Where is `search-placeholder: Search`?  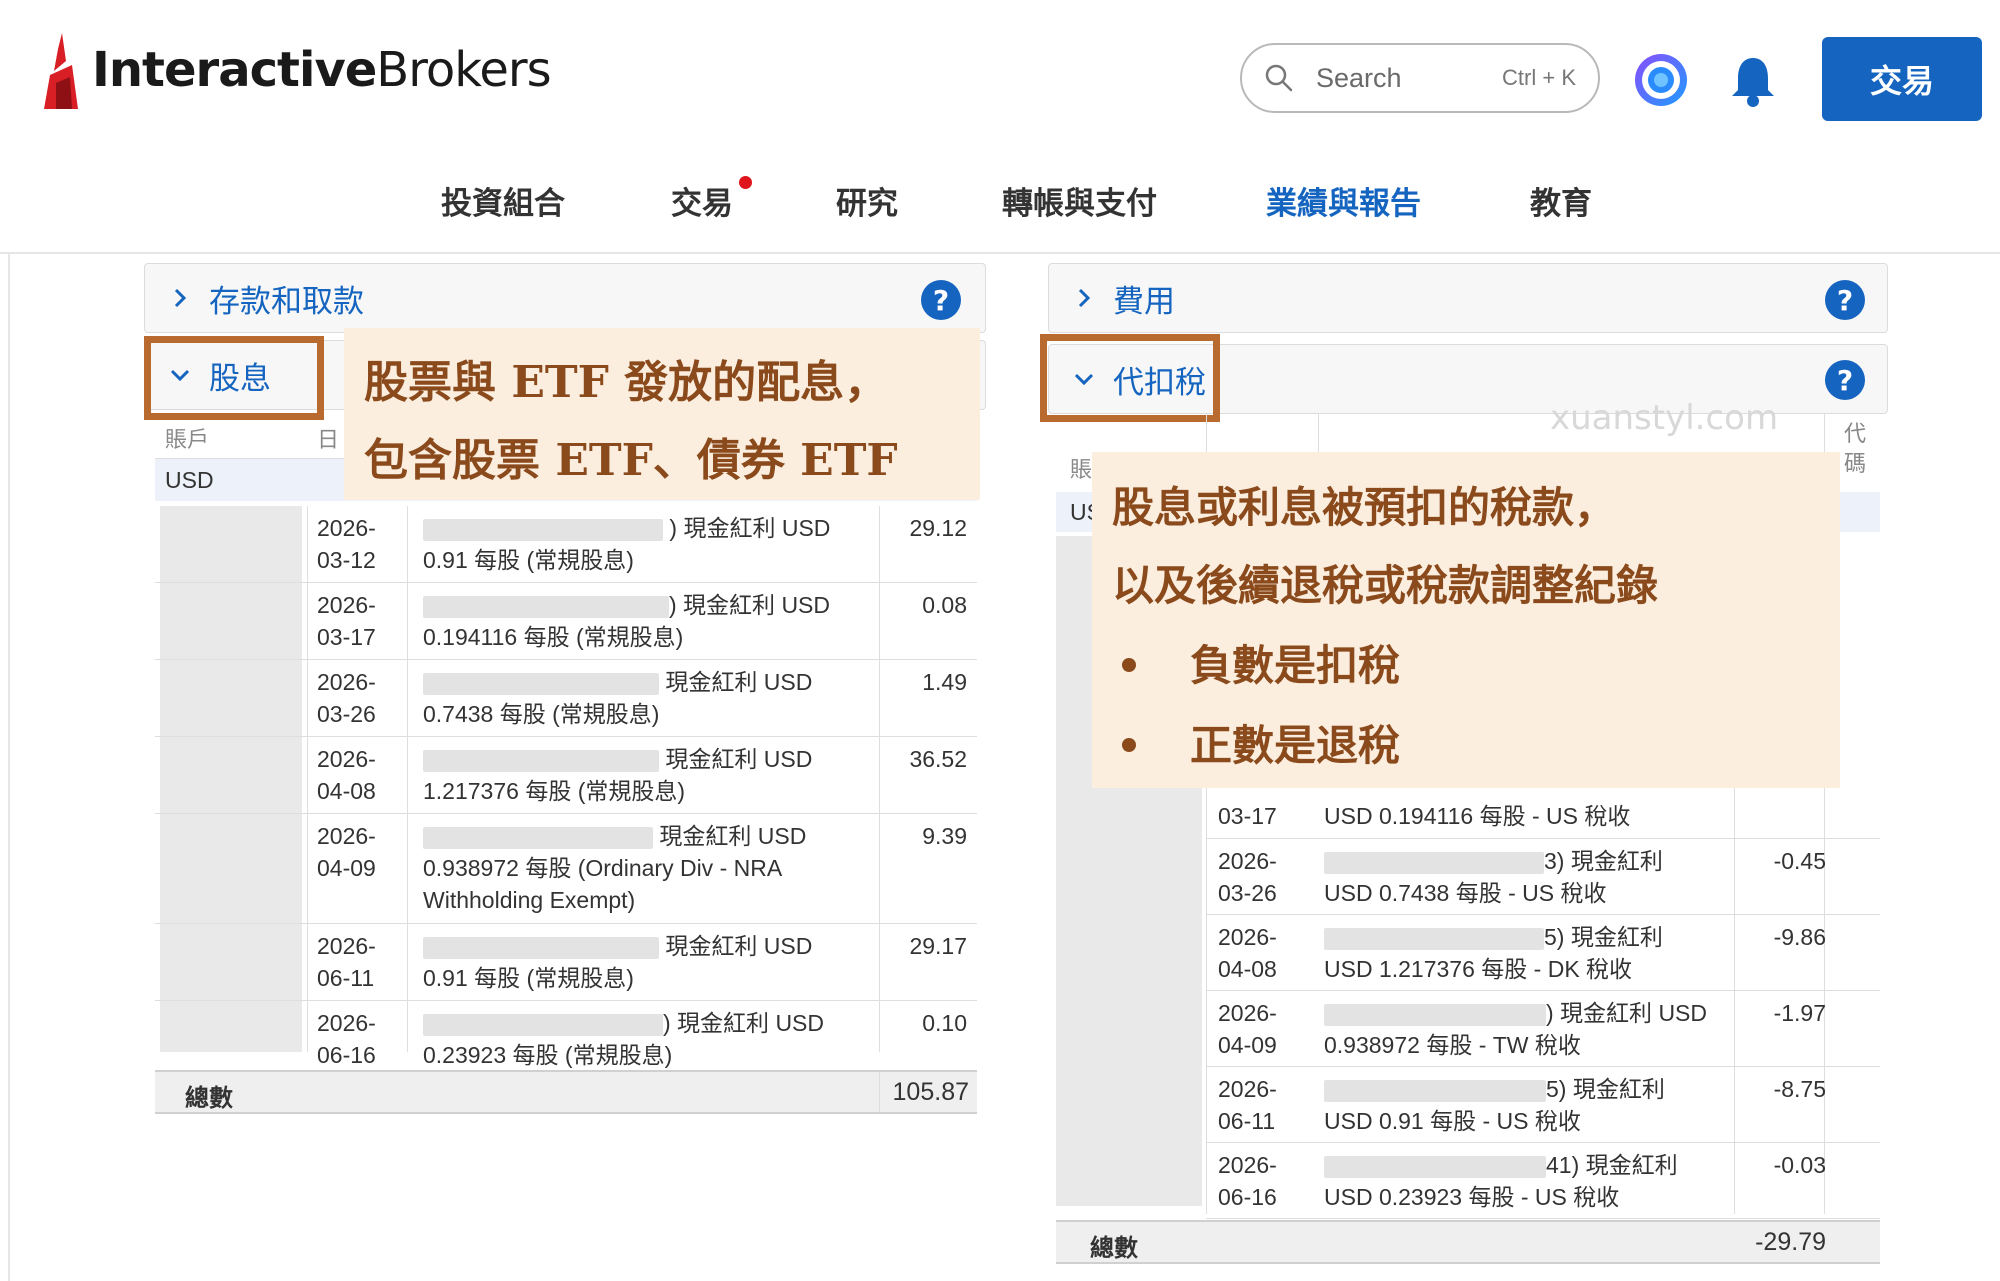
search-placeholder: Search is located at coordinates (1359, 77).